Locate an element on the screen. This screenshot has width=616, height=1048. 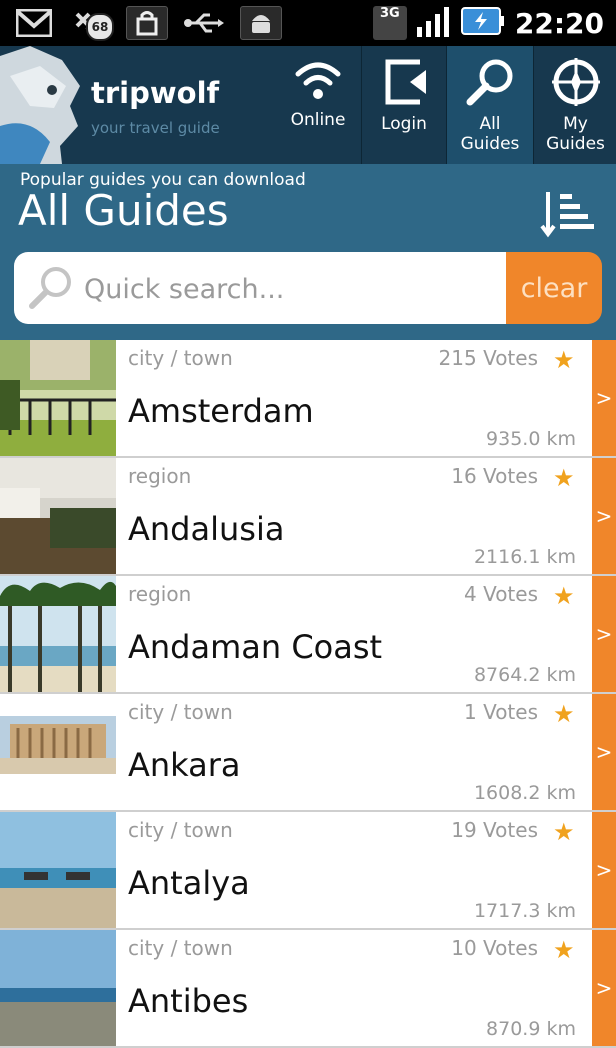
guide-votes: 10 Votes is located at coordinates (494, 948).